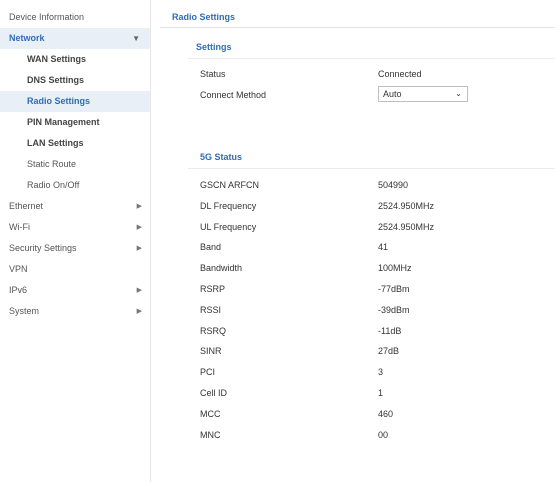  I want to click on row-label: RSSI, so click(211, 309).